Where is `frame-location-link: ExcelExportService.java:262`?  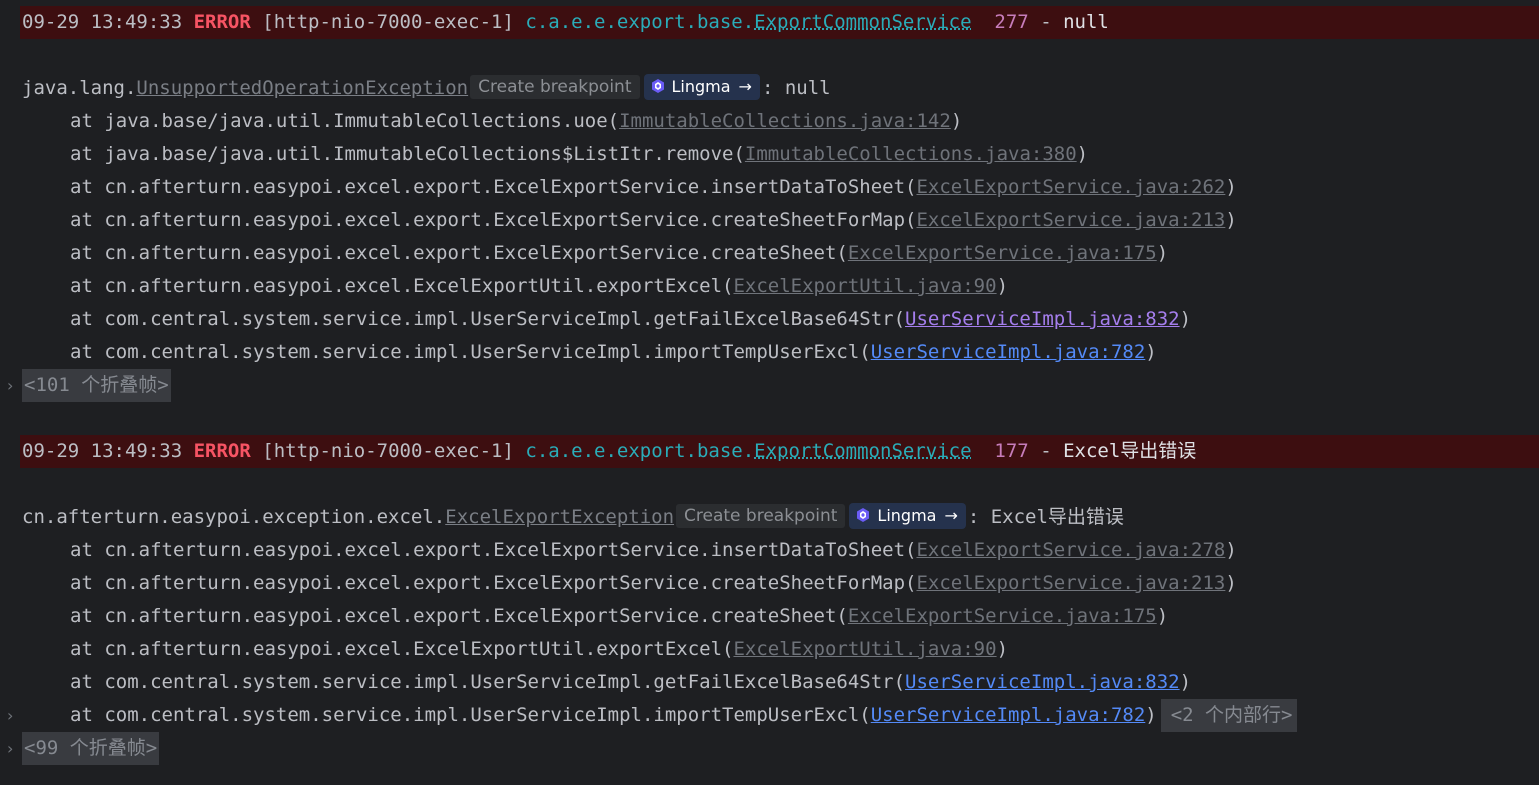 frame-location-link: ExcelExportService.java:262 is located at coordinates (1070, 187).